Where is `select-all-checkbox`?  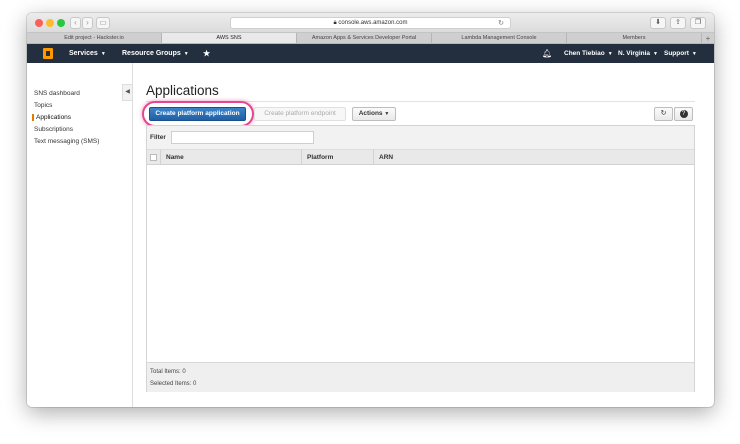
select-all-checkbox is located at coordinates (153, 157).